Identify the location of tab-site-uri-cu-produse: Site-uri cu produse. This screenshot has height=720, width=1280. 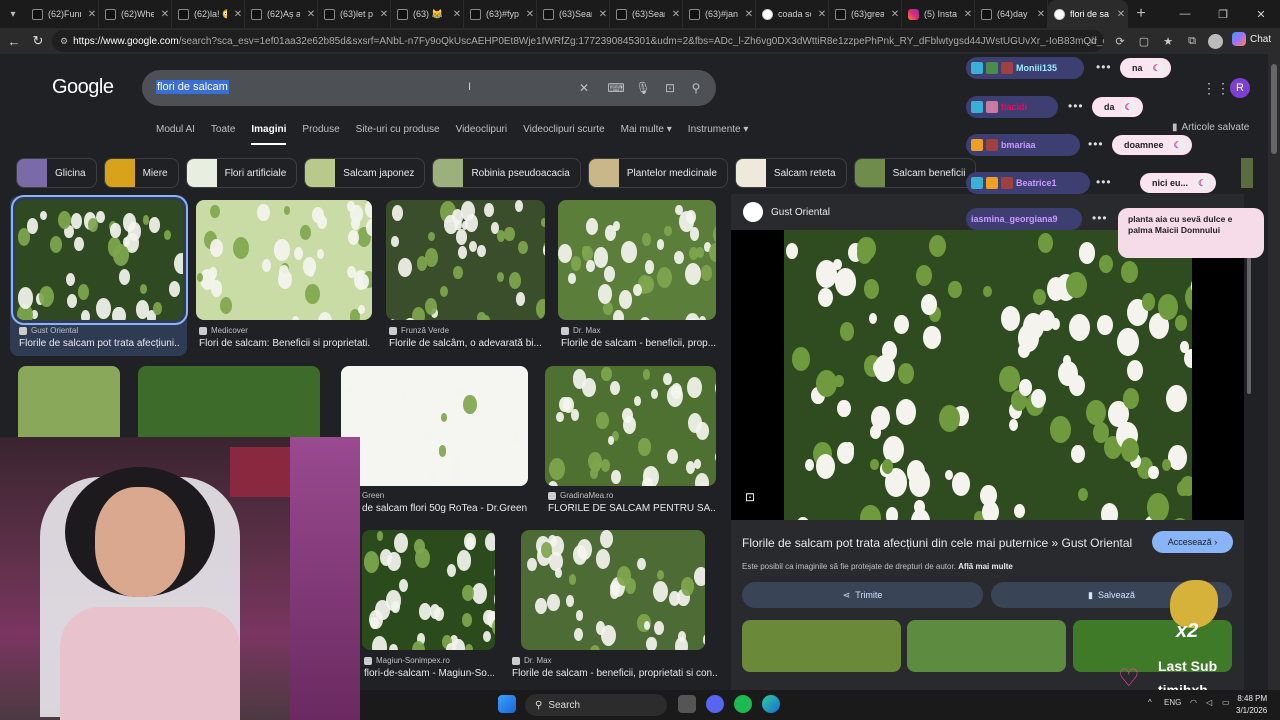
(398, 134).